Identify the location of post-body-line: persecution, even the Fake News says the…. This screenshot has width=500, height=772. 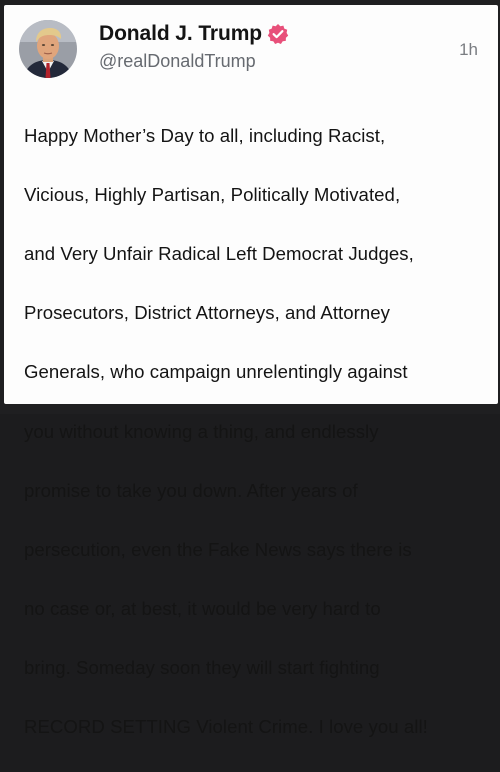
(218, 549).